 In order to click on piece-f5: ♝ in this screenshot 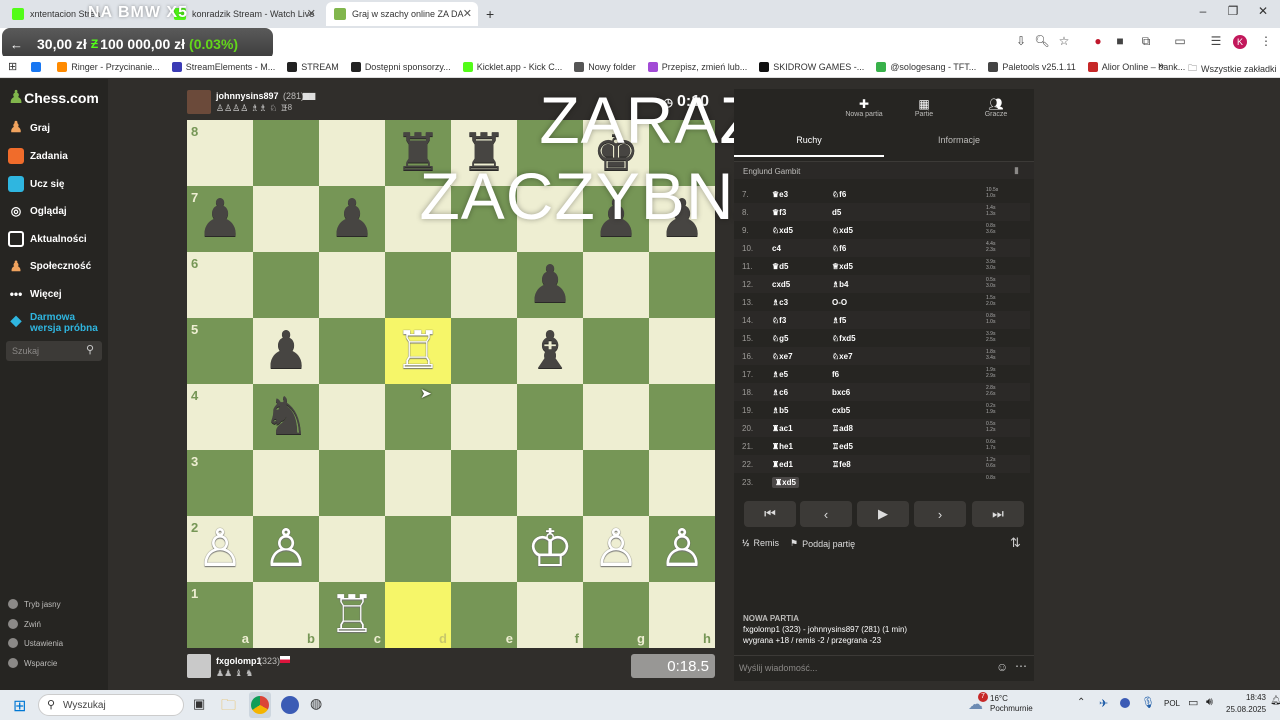, I will do `click(550, 351)`.